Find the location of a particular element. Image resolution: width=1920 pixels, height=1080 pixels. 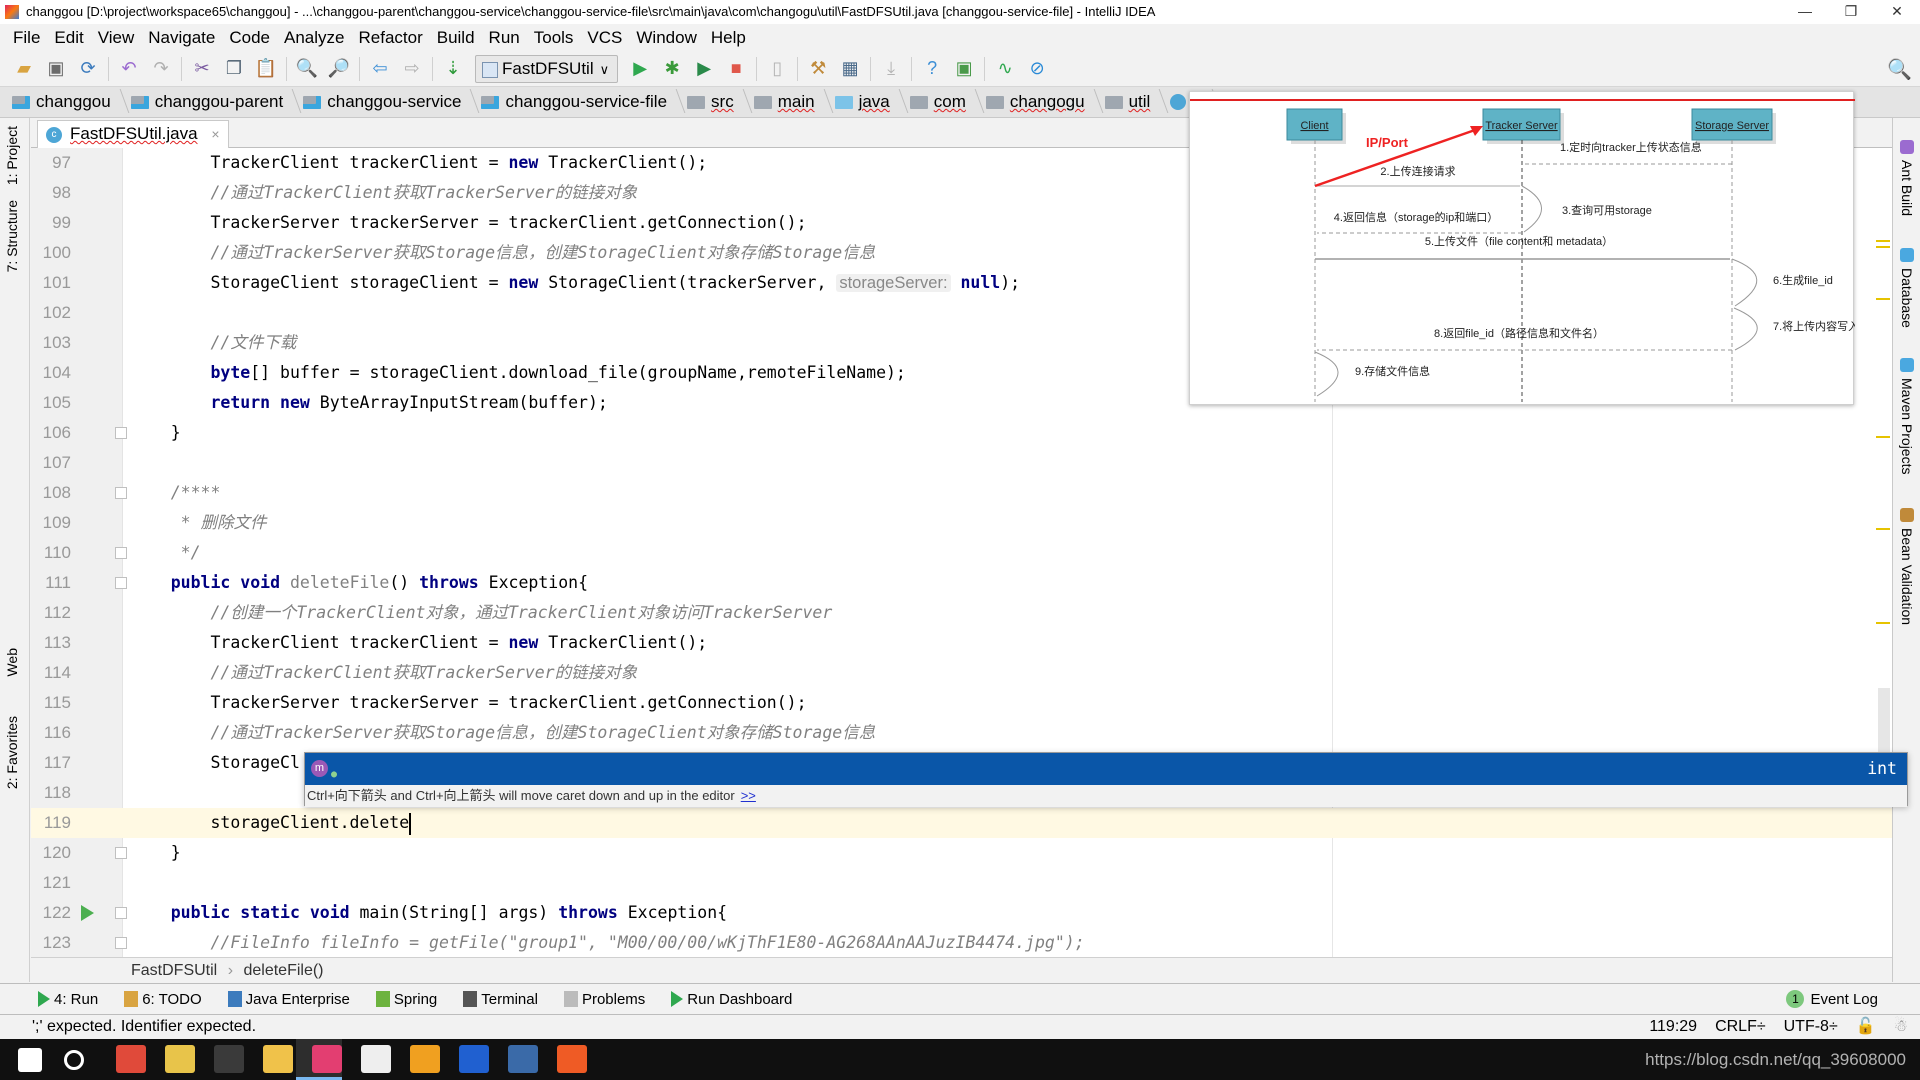

open-folder-icon: ▰ is located at coordinates (24, 69).